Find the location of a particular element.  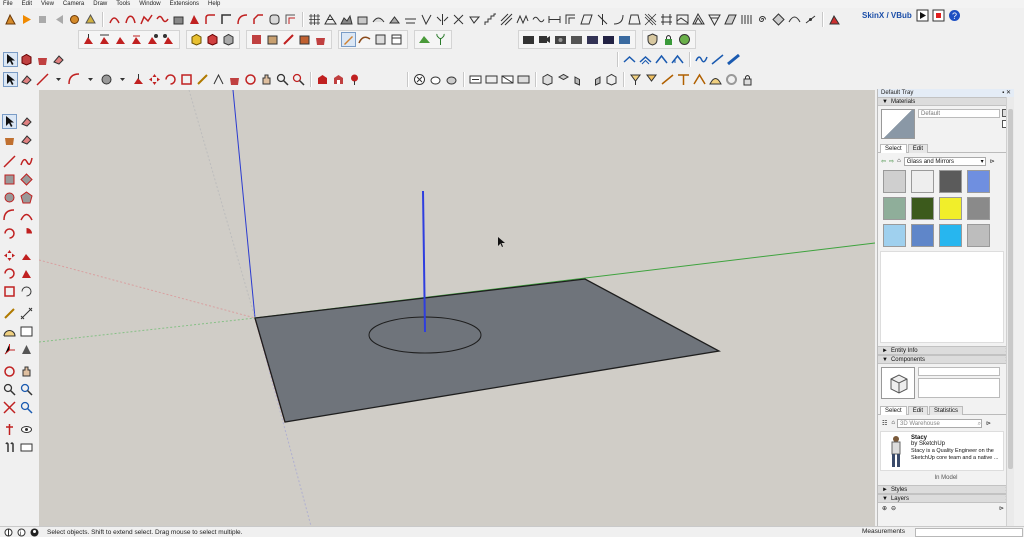

left-arc-icon is located at coordinates (9, 215).